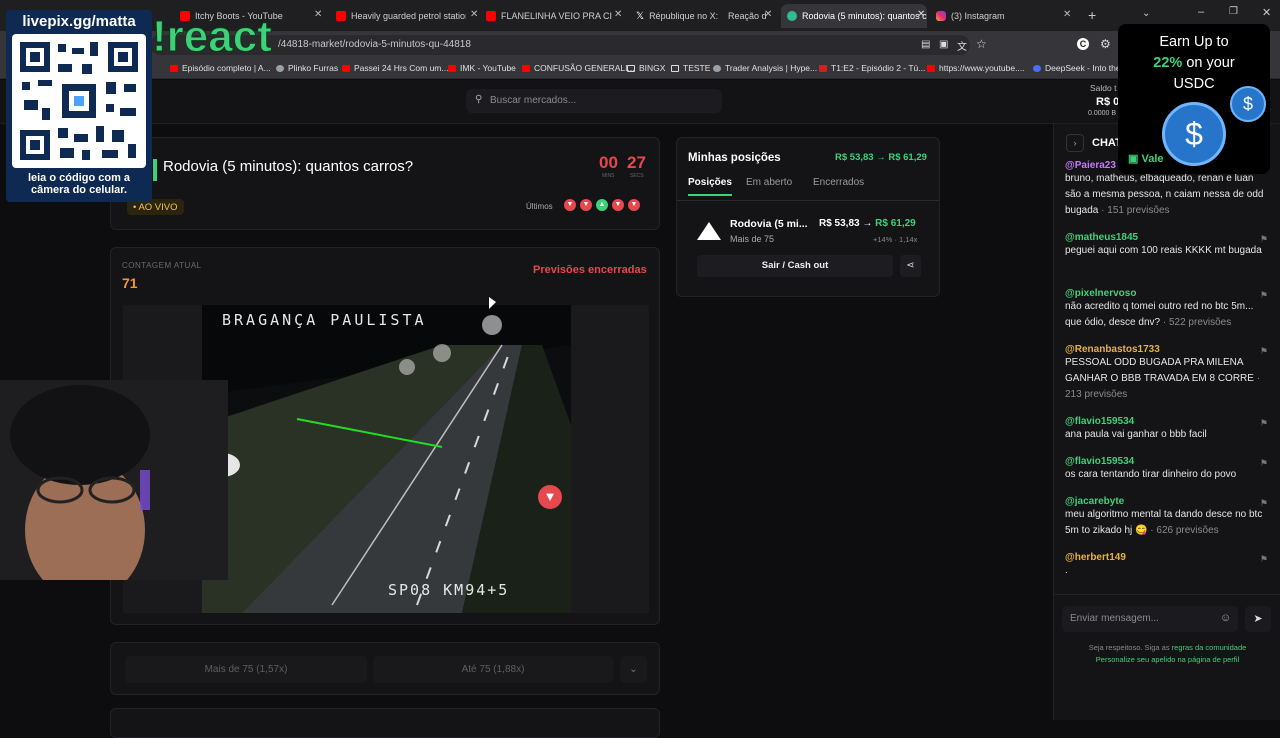 The image size is (1280, 738). What do you see at coordinates (962, 45) in the screenshot?
I see `translate-icon: 文` at bounding box center [962, 45].